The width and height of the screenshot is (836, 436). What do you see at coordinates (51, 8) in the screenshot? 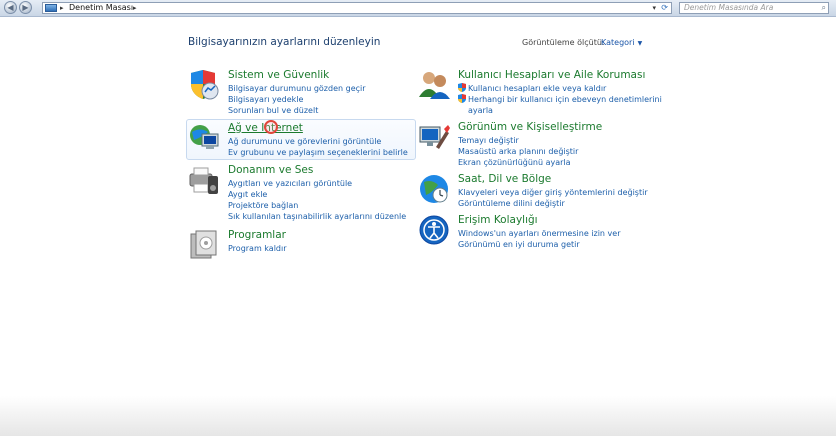
I see `control-panel-icon` at bounding box center [51, 8].